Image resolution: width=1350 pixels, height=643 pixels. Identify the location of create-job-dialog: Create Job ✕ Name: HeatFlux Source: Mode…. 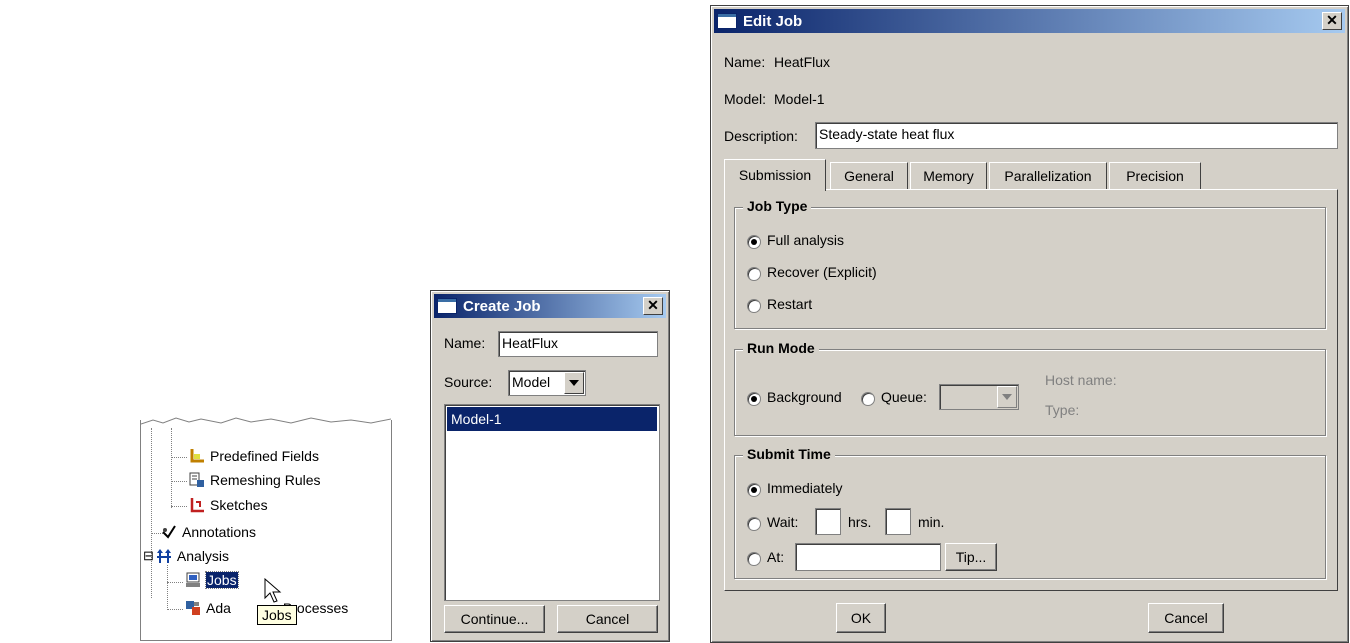
(550, 466).